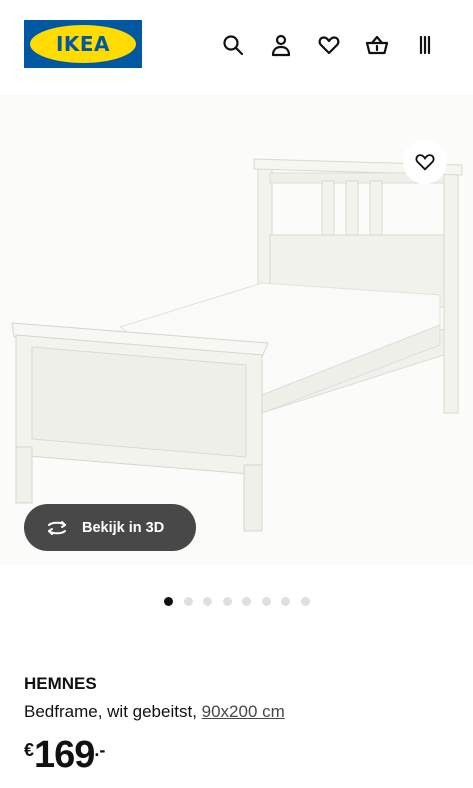 This screenshot has height=788, width=473. Describe the element at coordinates (60, 683) in the screenshot. I see `product-name: HEMNES` at that location.